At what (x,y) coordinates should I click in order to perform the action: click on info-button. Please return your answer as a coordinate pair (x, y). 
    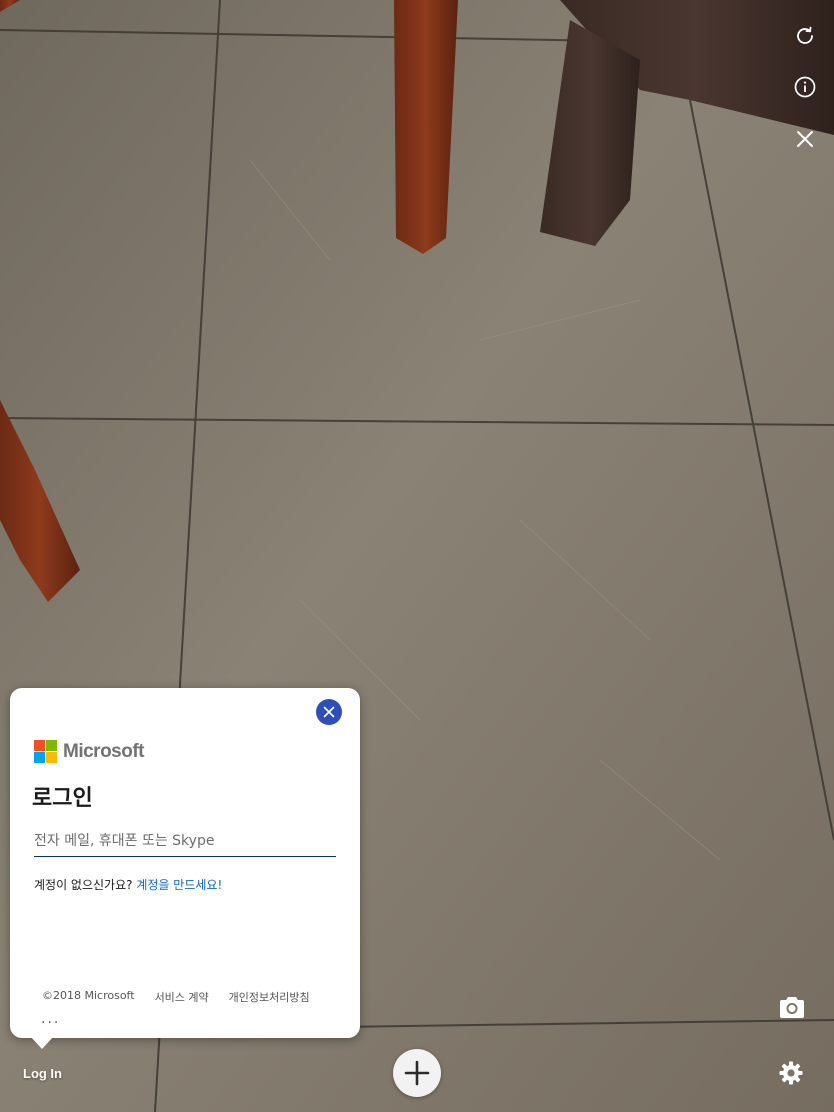
    Looking at the image, I should click on (805, 87).